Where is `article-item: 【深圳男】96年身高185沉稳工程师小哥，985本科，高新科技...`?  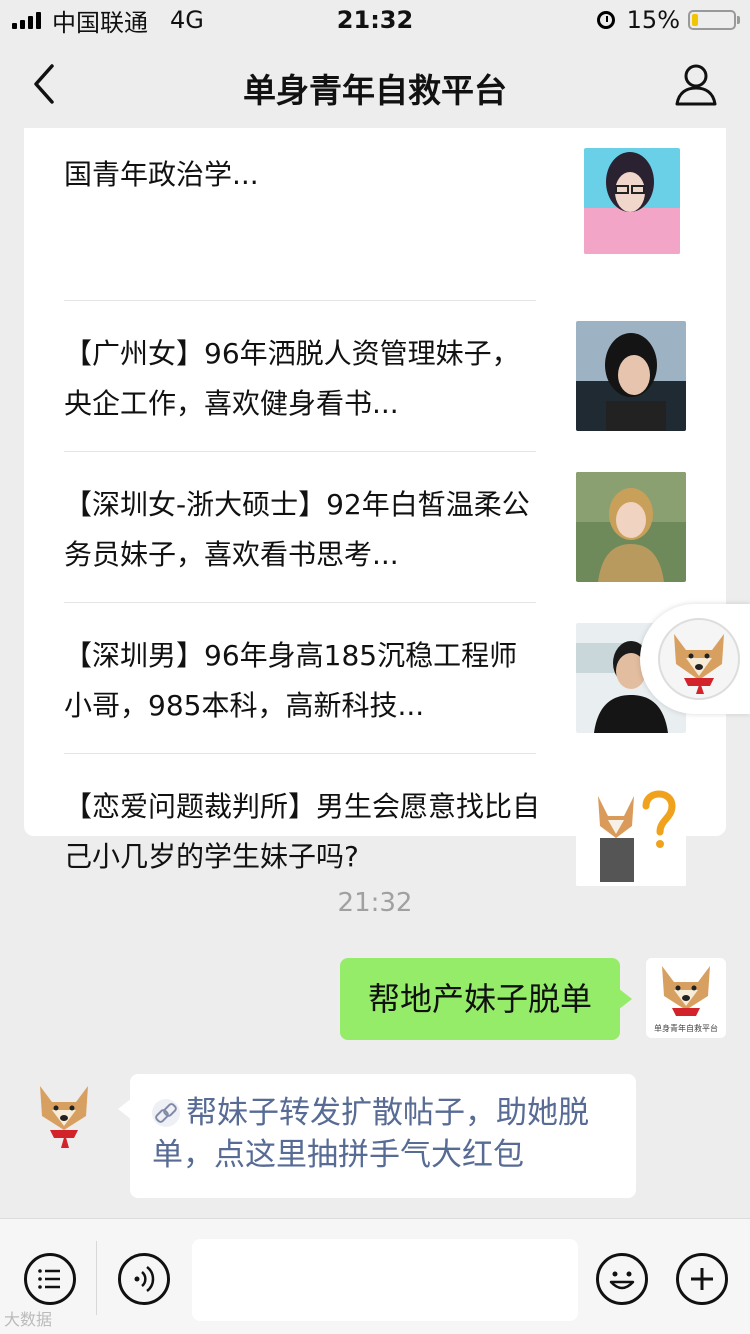
article-item: 【深圳男】96年身高185沉稳工程师小哥，985本科，高新科技... is located at coordinates (375, 678).